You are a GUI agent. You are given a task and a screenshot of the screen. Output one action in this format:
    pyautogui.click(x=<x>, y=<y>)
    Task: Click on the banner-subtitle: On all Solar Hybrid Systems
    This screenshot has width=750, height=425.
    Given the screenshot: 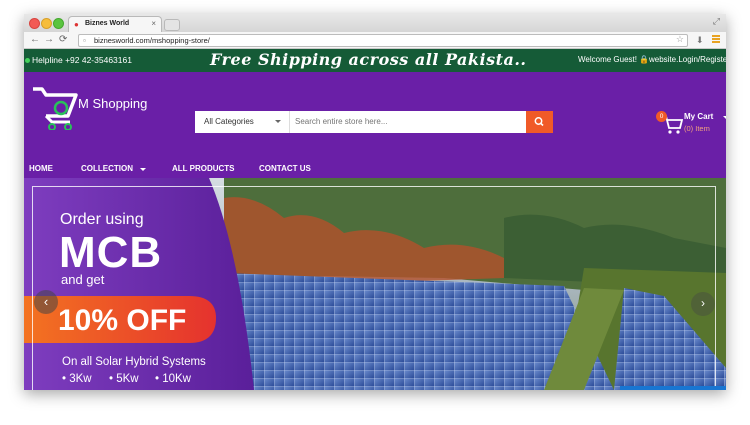 What is the action you would take?
    pyautogui.click(x=134, y=362)
    